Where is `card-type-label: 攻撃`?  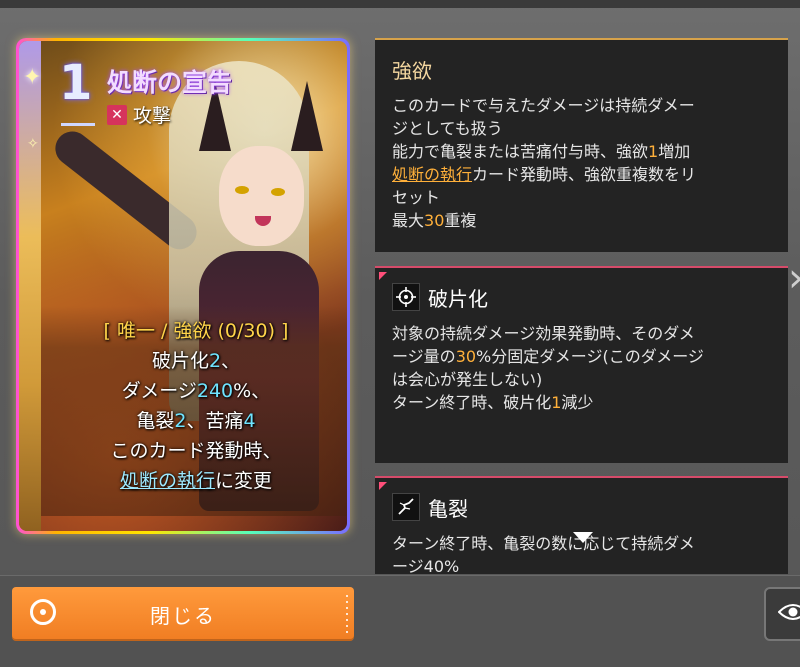
card-type-label: 攻撃 is located at coordinates (152, 116).